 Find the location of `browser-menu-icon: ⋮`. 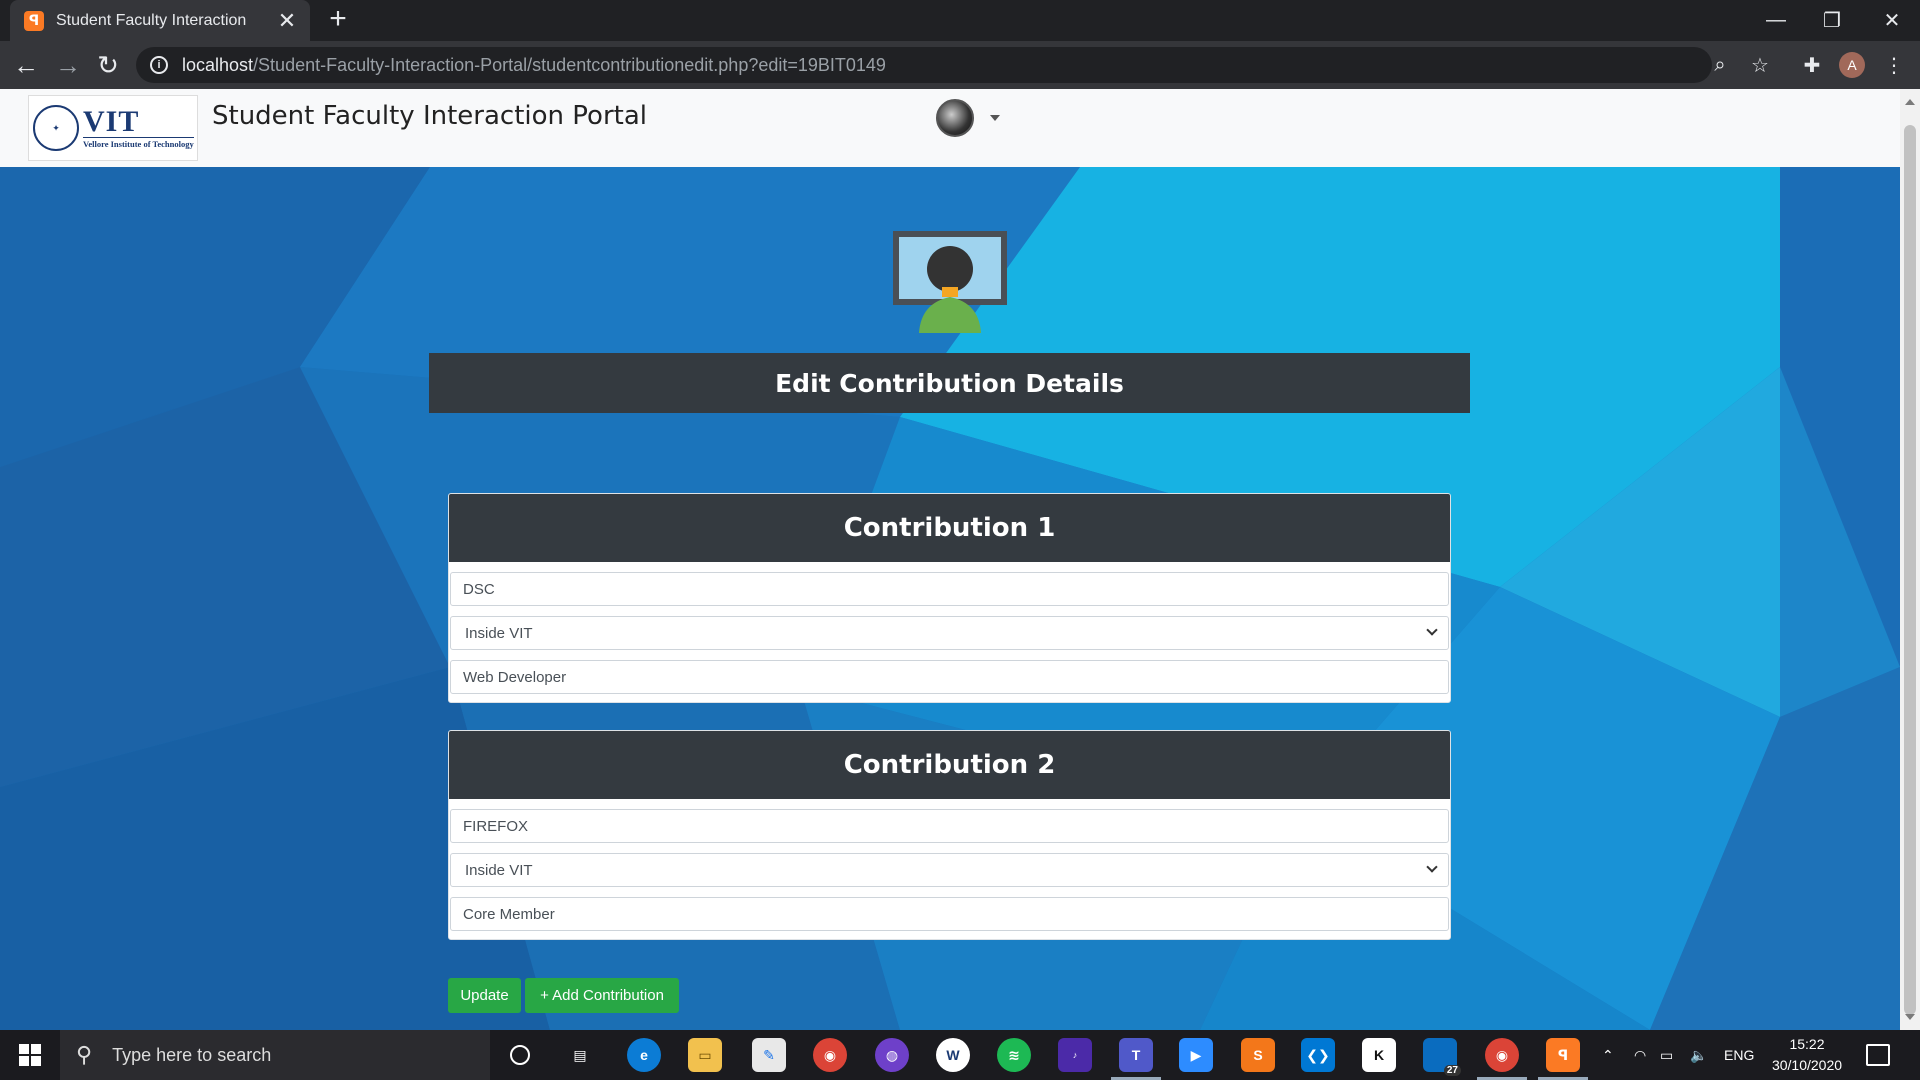

browser-menu-icon: ⋮ is located at coordinates (1894, 65).